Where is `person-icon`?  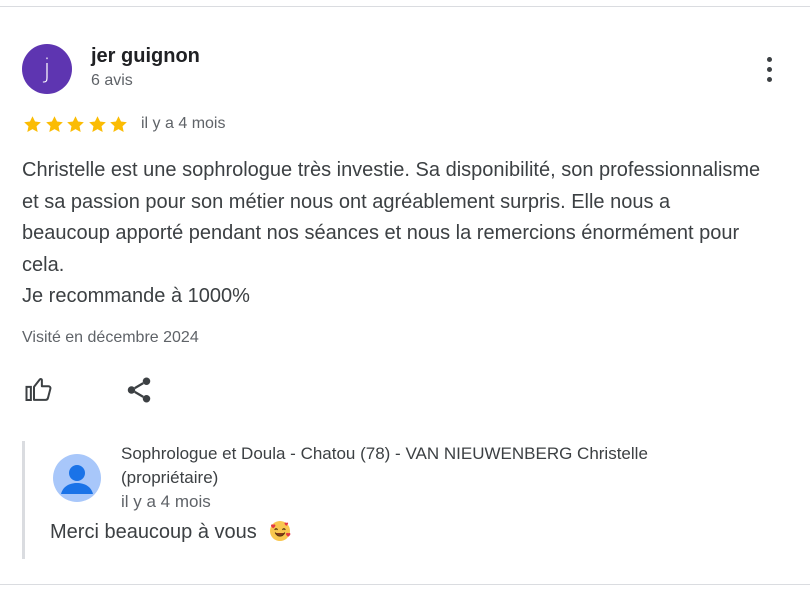 person-icon is located at coordinates (77, 479).